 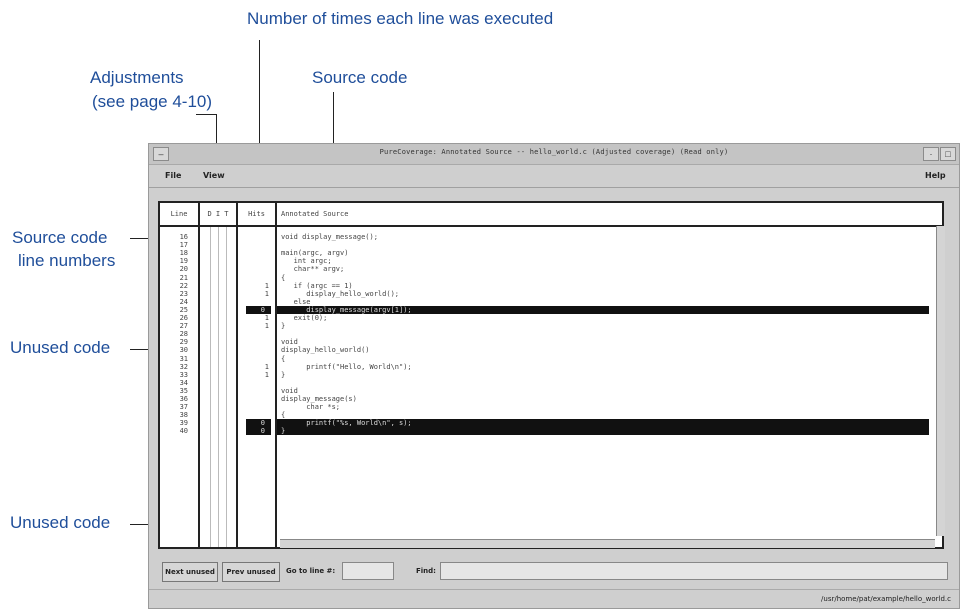 What do you see at coordinates (60, 522) in the screenshot?
I see `callout-unused-2: Unused code` at bounding box center [60, 522].